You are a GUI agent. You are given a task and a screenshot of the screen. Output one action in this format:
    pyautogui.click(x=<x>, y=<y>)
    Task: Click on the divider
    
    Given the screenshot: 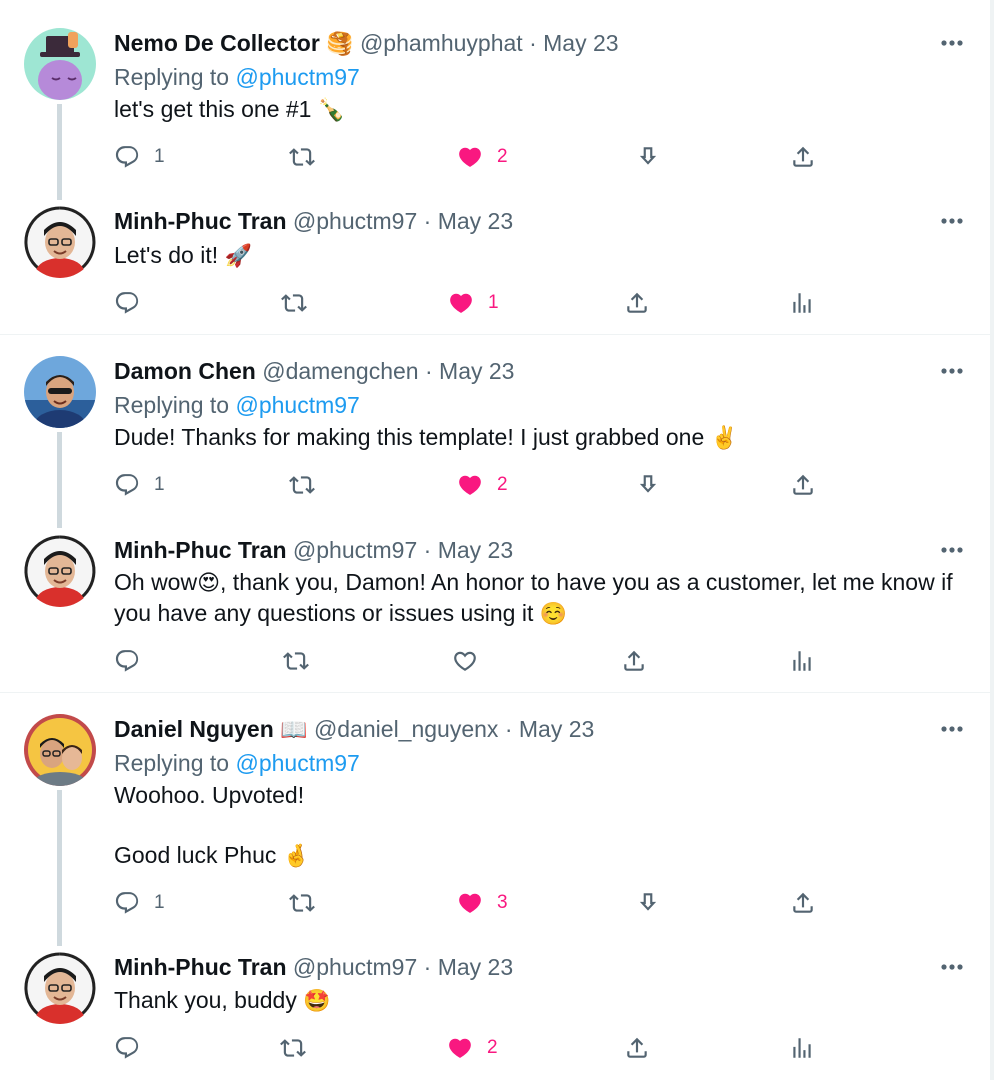 What is the action you would take?
    pyautogui.click(x=497, y=334)
    